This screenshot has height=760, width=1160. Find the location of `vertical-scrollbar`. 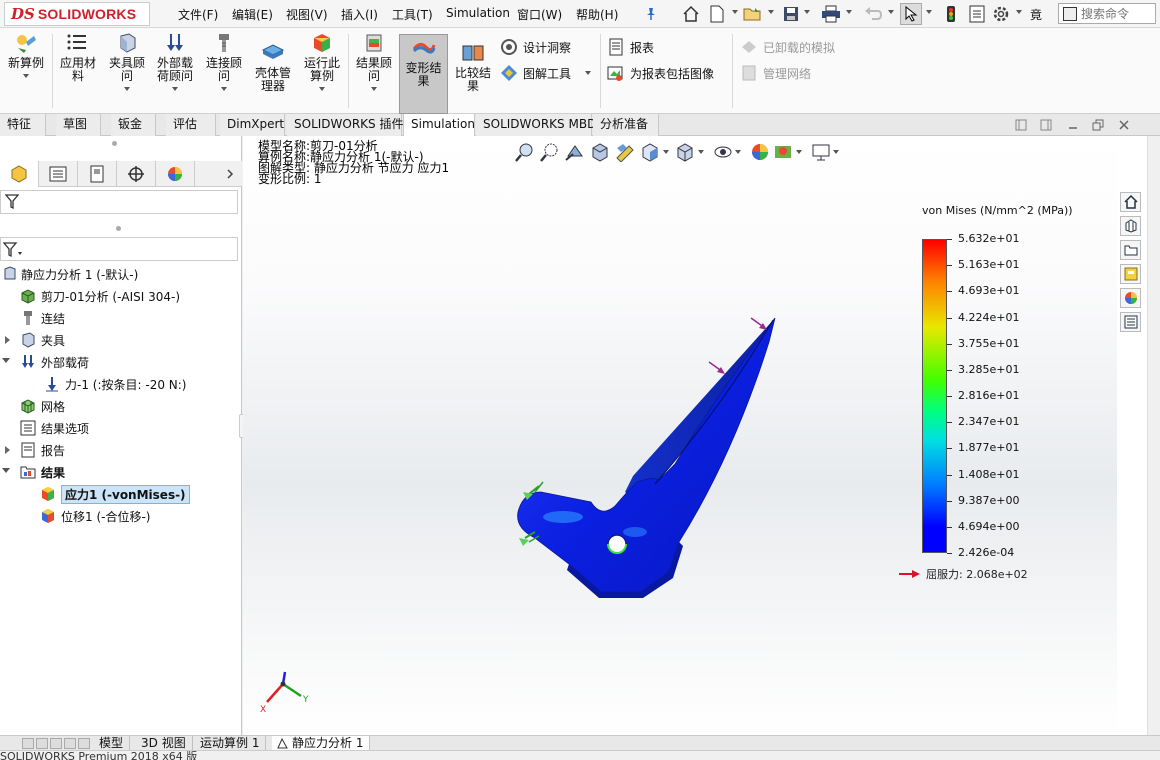

vertical-scrollbar is located at coordinates (1153, 442).